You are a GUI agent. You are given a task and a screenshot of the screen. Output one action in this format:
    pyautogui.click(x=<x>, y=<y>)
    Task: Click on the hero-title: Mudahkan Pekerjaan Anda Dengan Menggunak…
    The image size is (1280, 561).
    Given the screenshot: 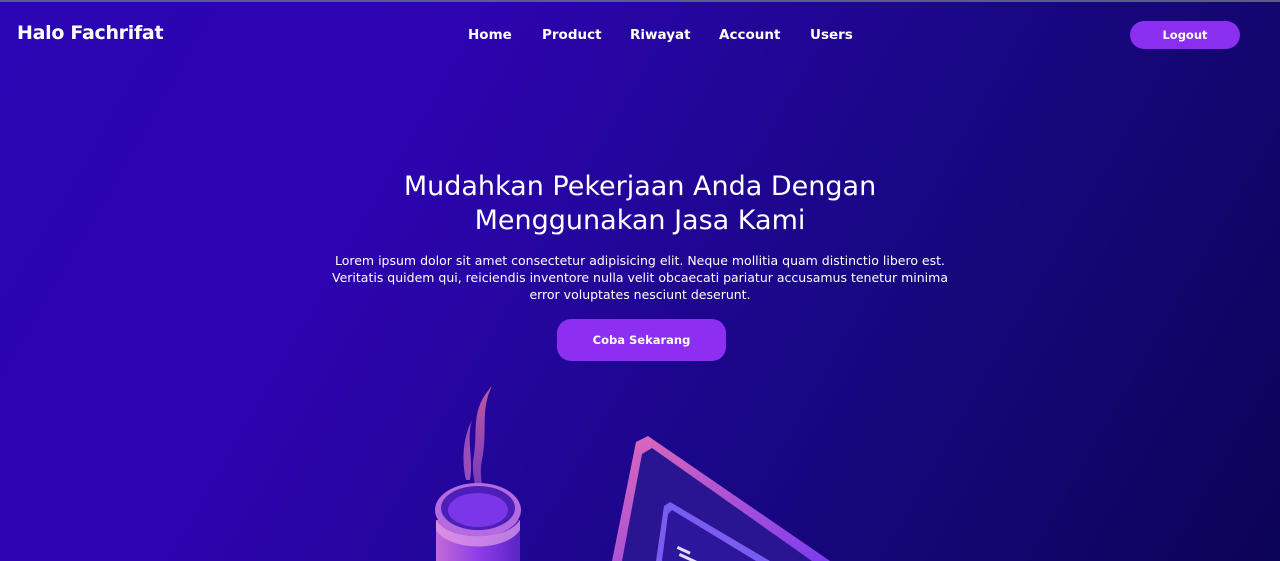 What is the action you would take?
    pyautogui.click(x=640, y=203)
    